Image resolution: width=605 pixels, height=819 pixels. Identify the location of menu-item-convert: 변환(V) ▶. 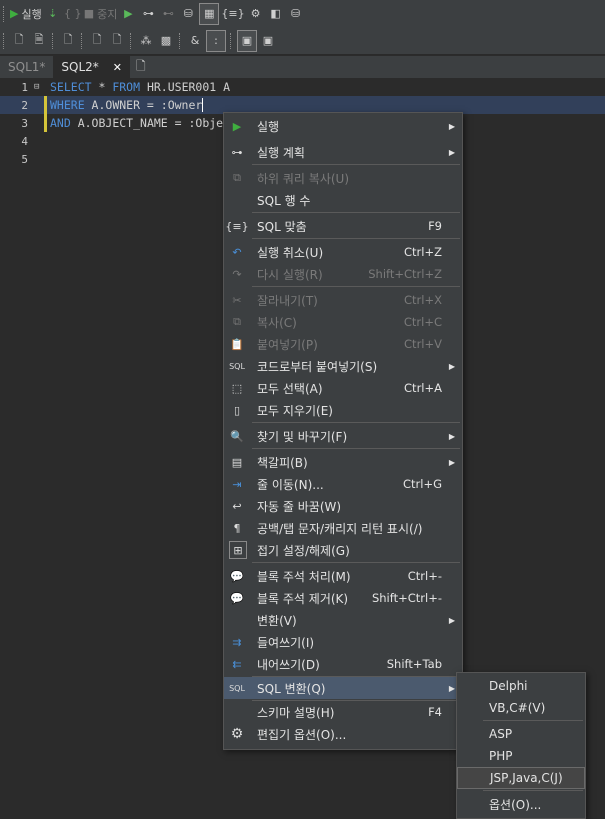
(343, 620).